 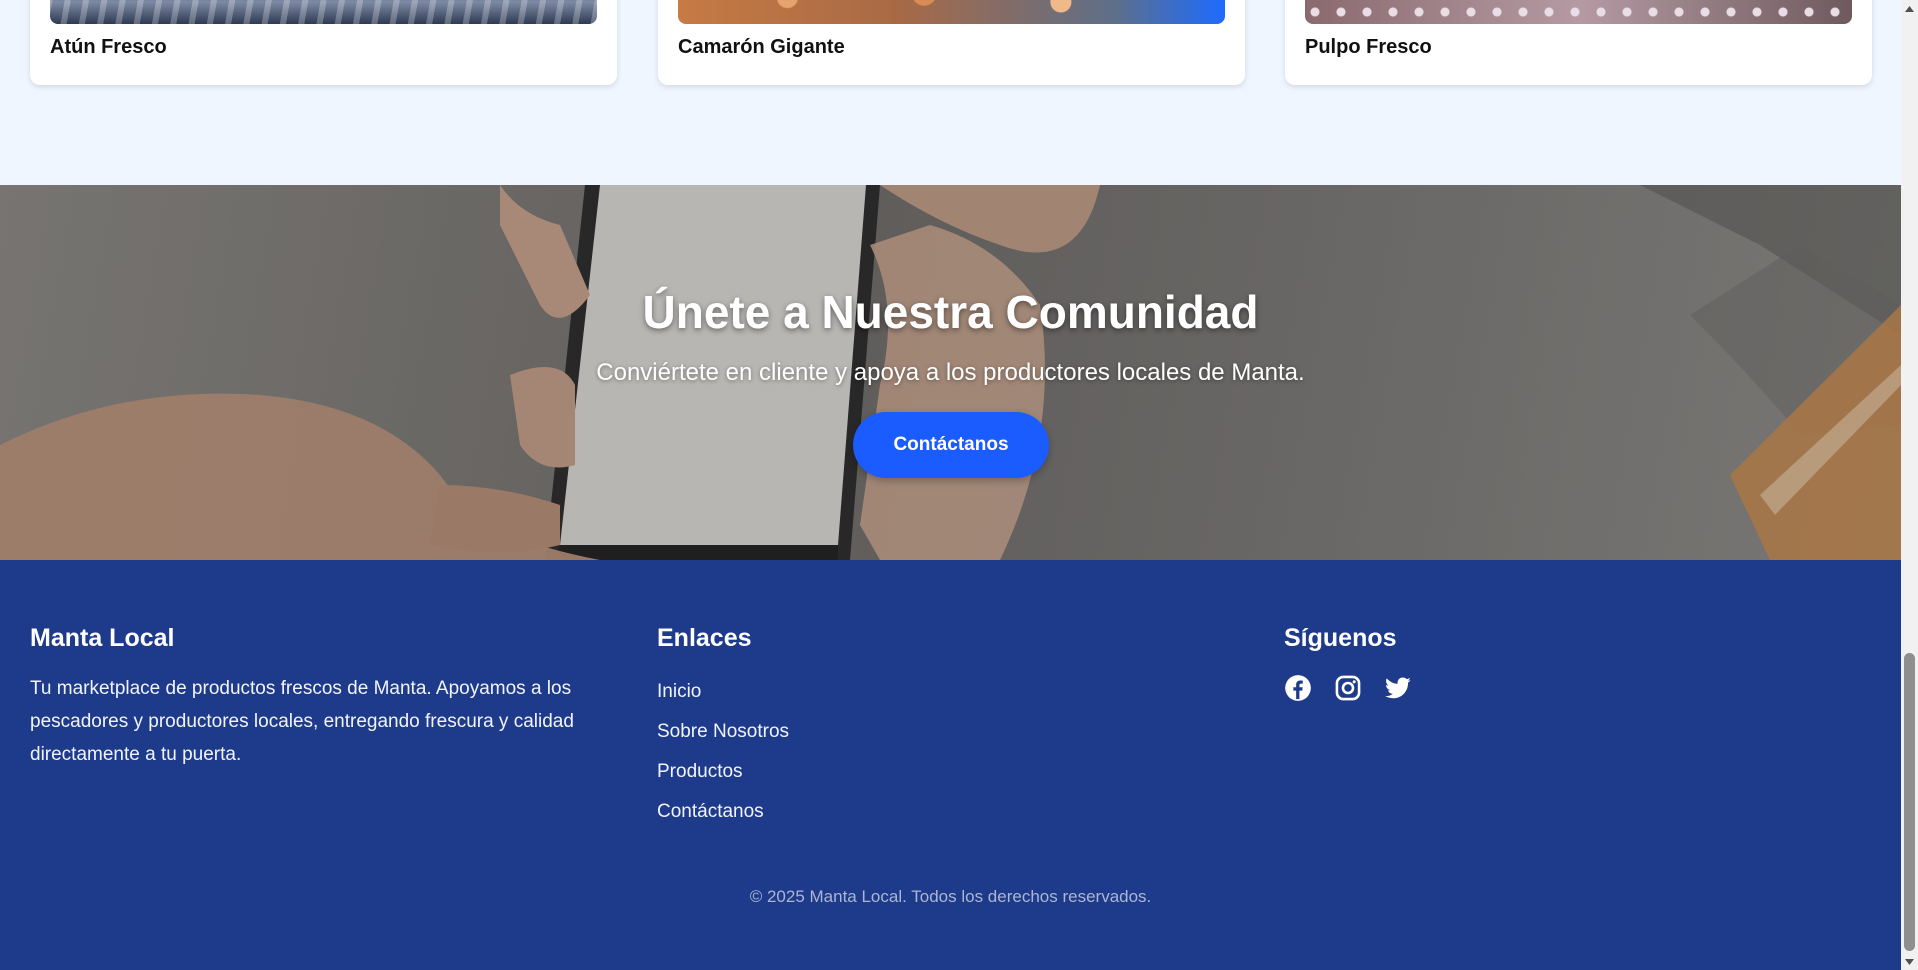 I want to click on product-card: Atún Fresco, so click(x=323, y=42).